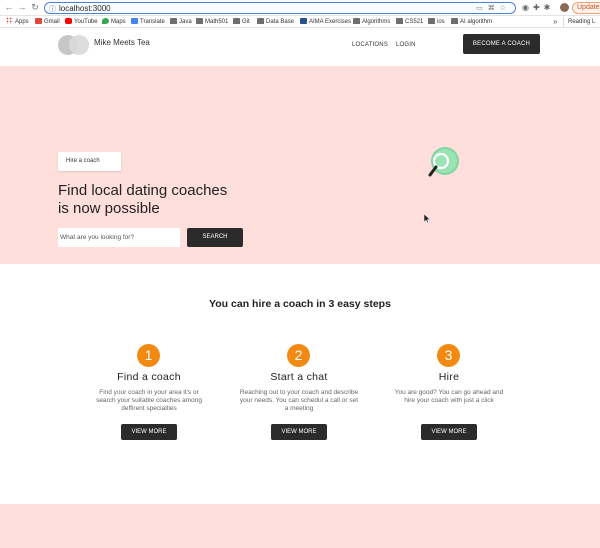 This screenshot has height=548, width=600. I want to click on step-number-badge: 1, so click(148, 355).